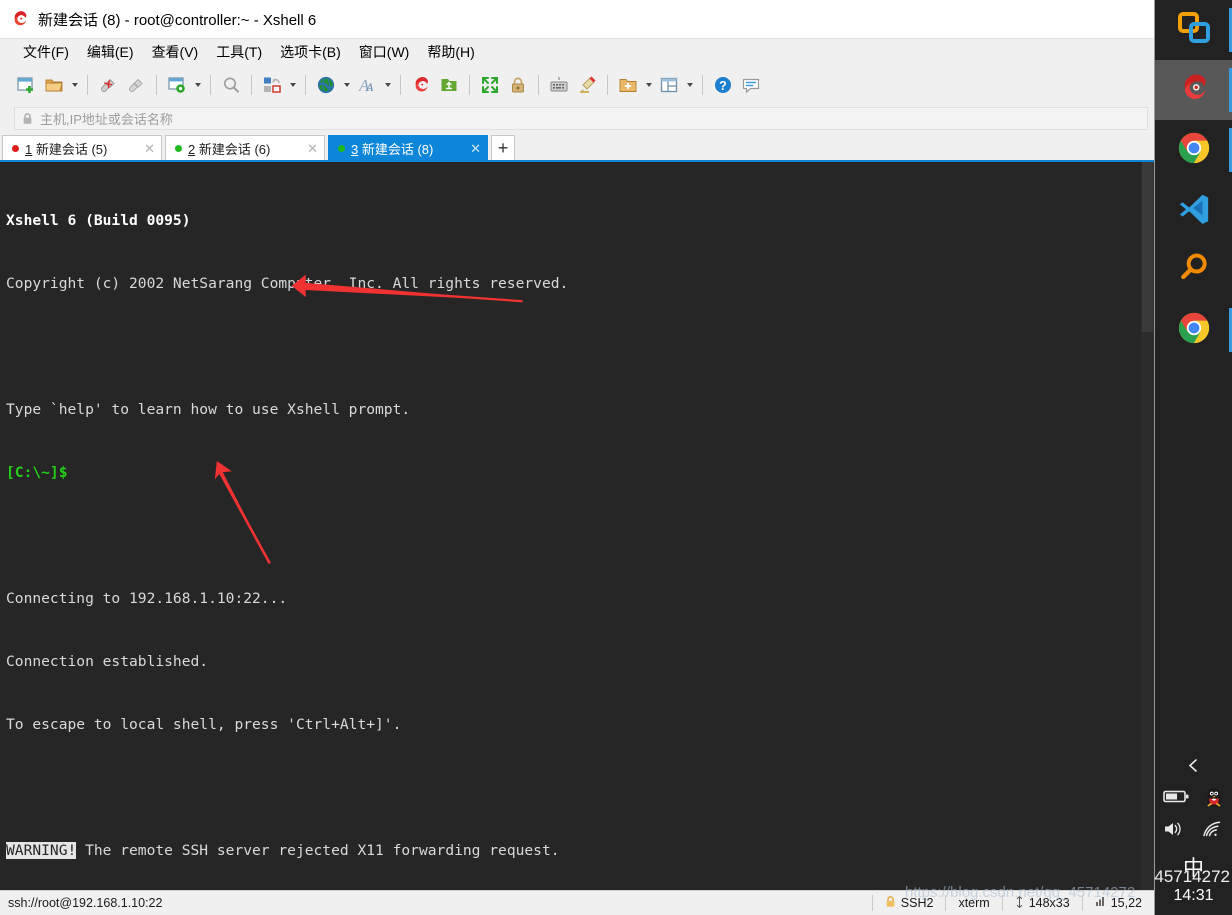 This screenshot has height=915, width=1232. I want to click on status-cursor-label: 15,22, so click(1126, 903).